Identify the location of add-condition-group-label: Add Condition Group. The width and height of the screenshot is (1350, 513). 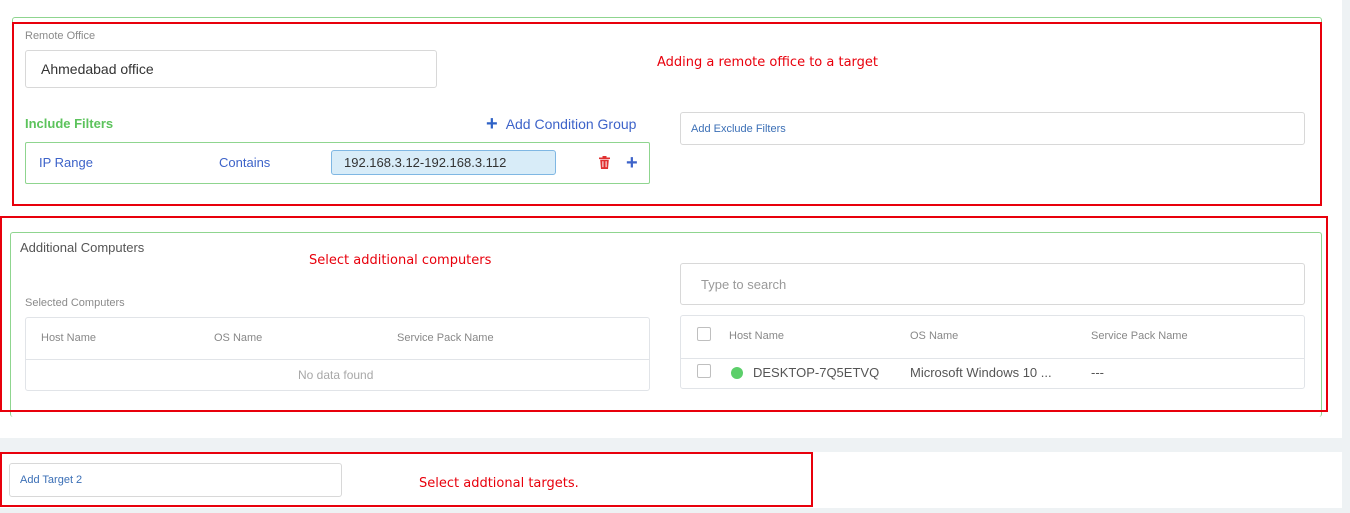
(571, 124).